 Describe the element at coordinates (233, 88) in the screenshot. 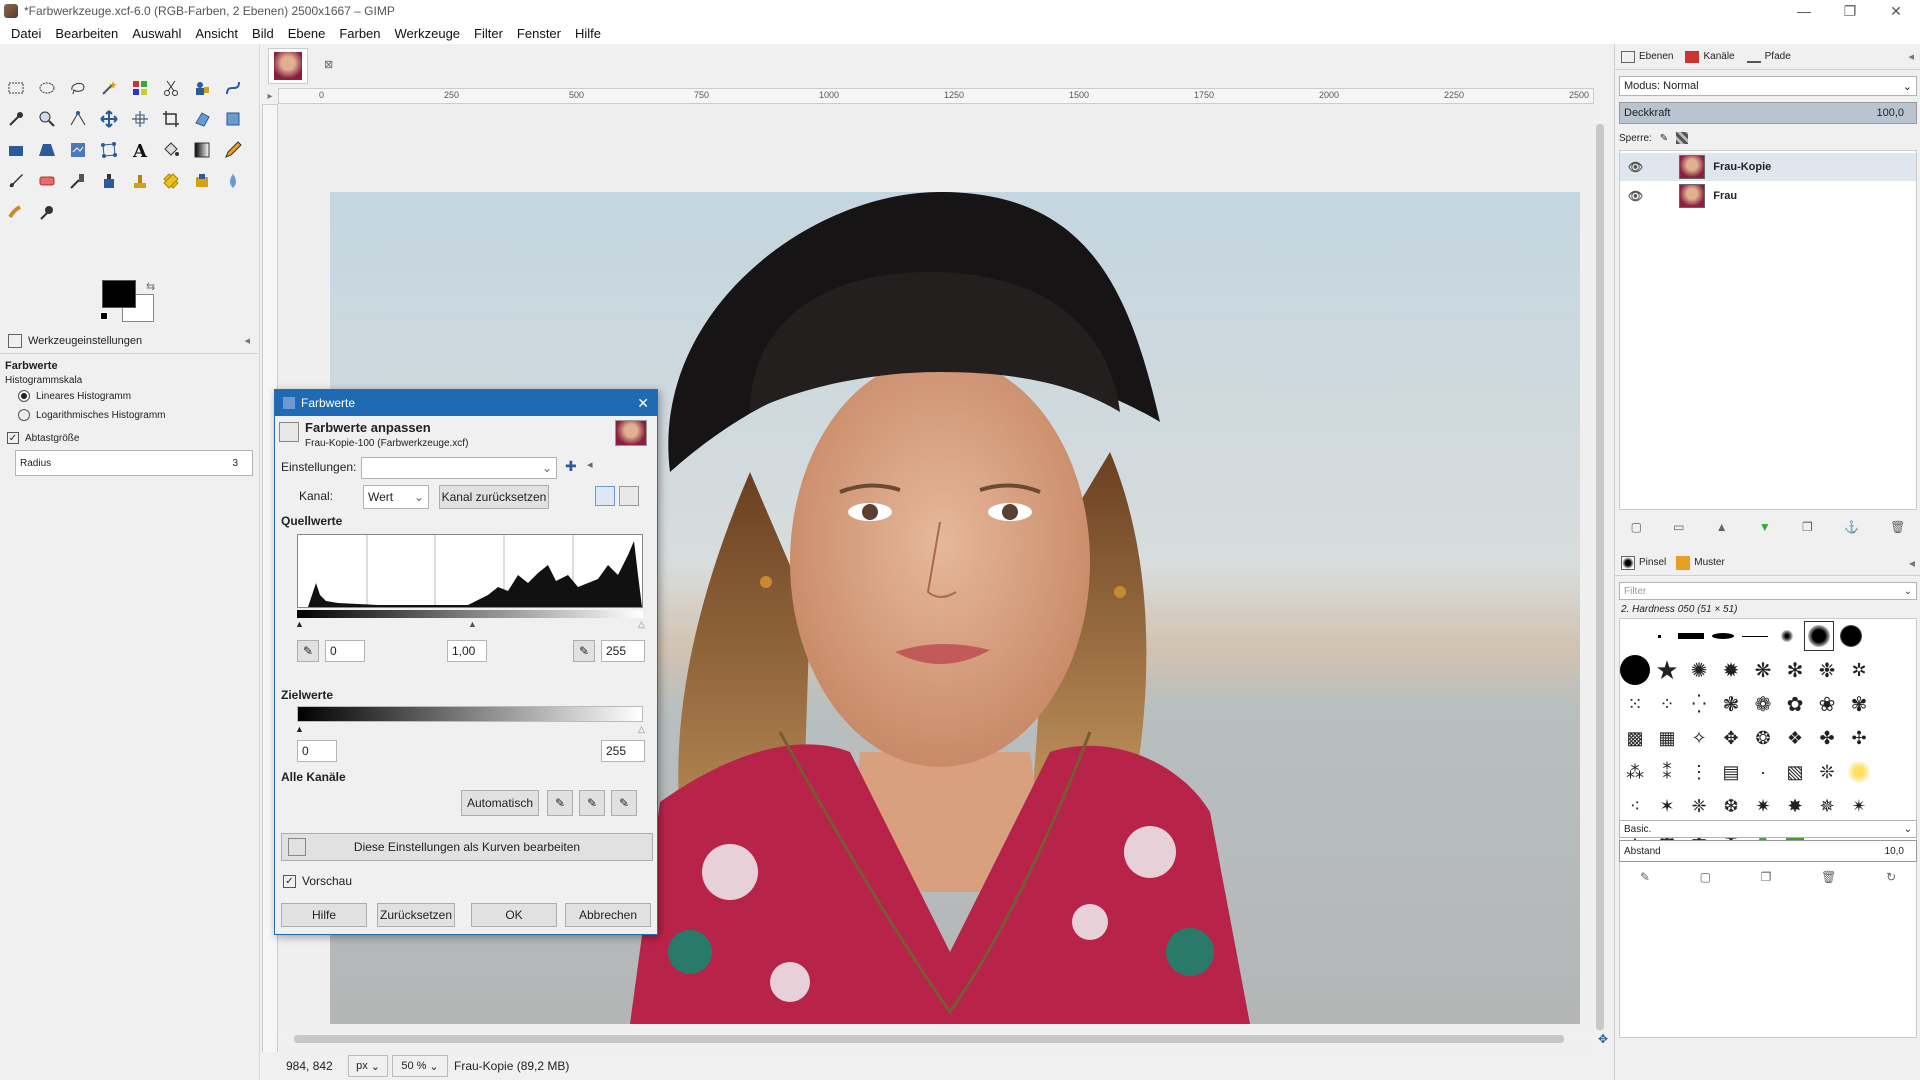

I see `paths-icon` at that location.